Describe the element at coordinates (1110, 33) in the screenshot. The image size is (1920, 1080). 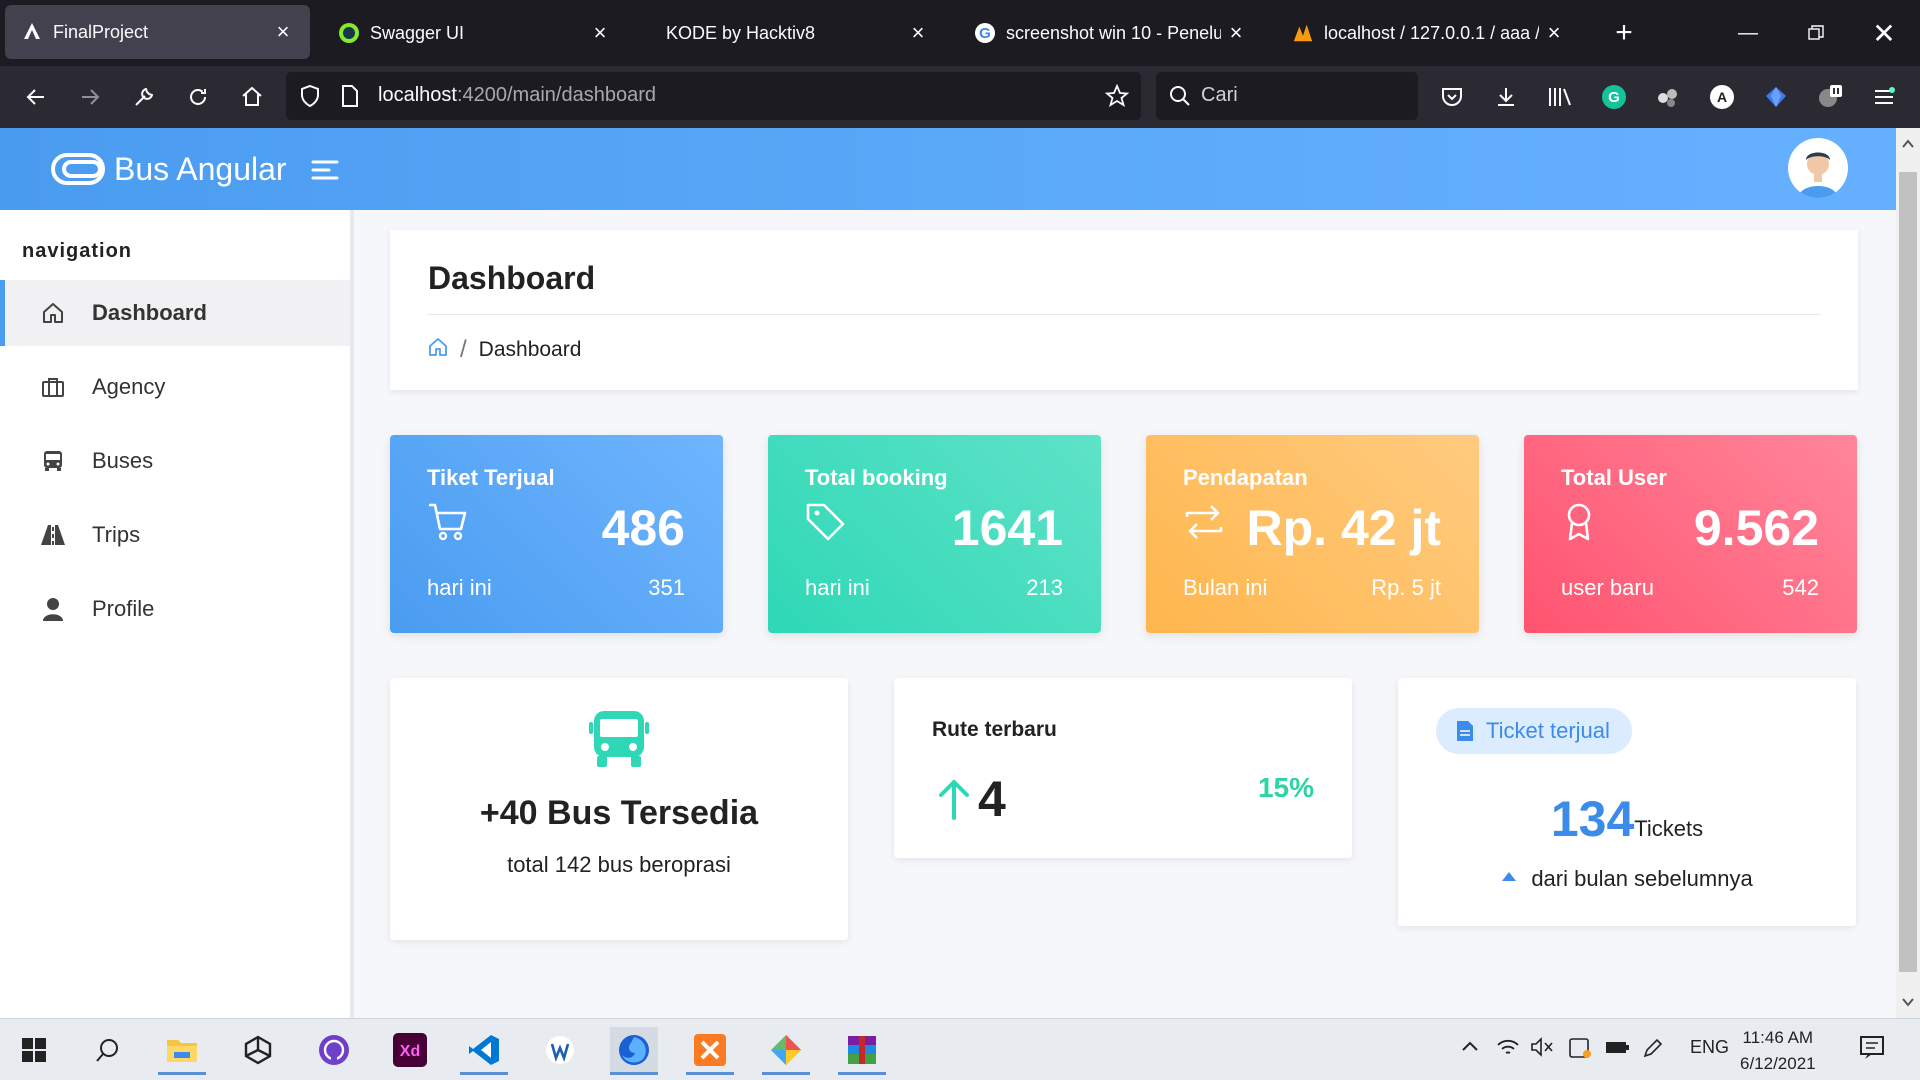
I see `tab-google-search: G screenshot win 10 - Penelusu ×` at that location.